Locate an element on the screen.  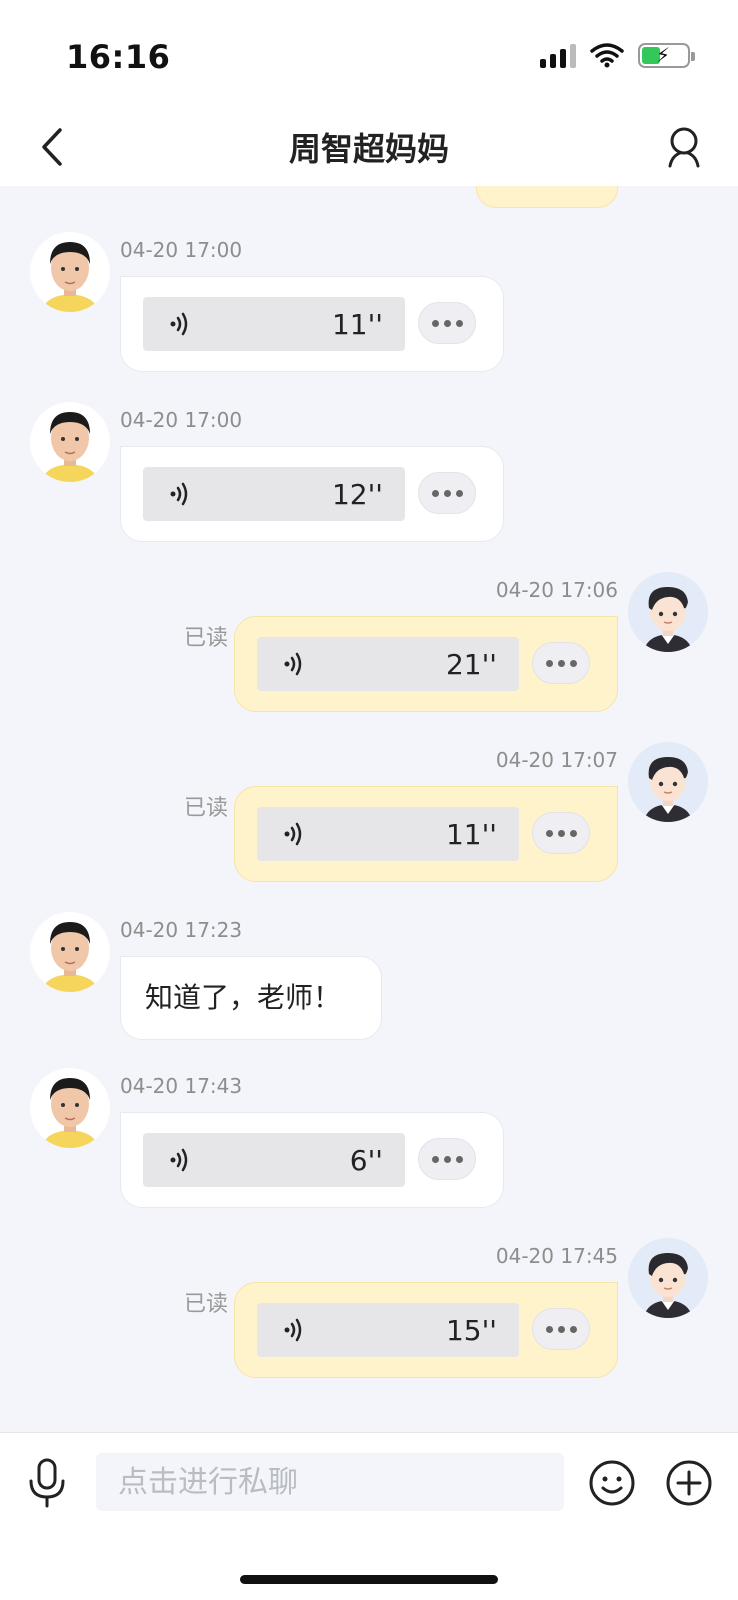
page-title: 周智超妈妈 is located at coordinates (368, 149).